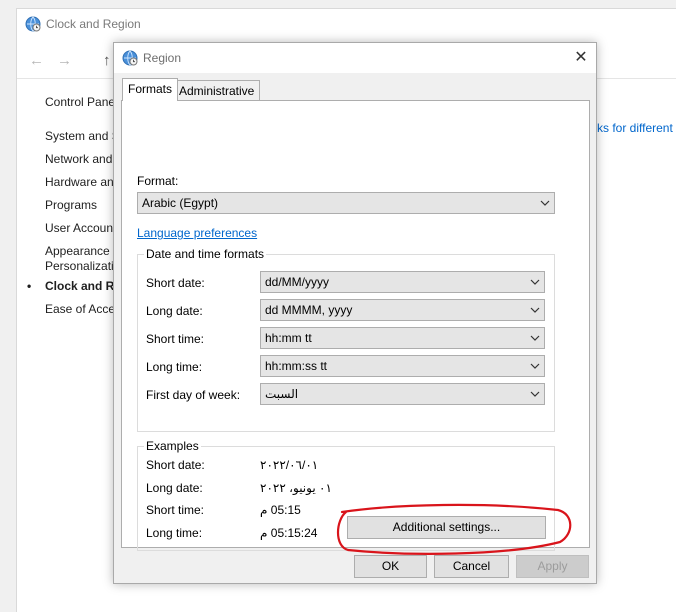  I want to click on highlight-annotation, so click(454, 529).